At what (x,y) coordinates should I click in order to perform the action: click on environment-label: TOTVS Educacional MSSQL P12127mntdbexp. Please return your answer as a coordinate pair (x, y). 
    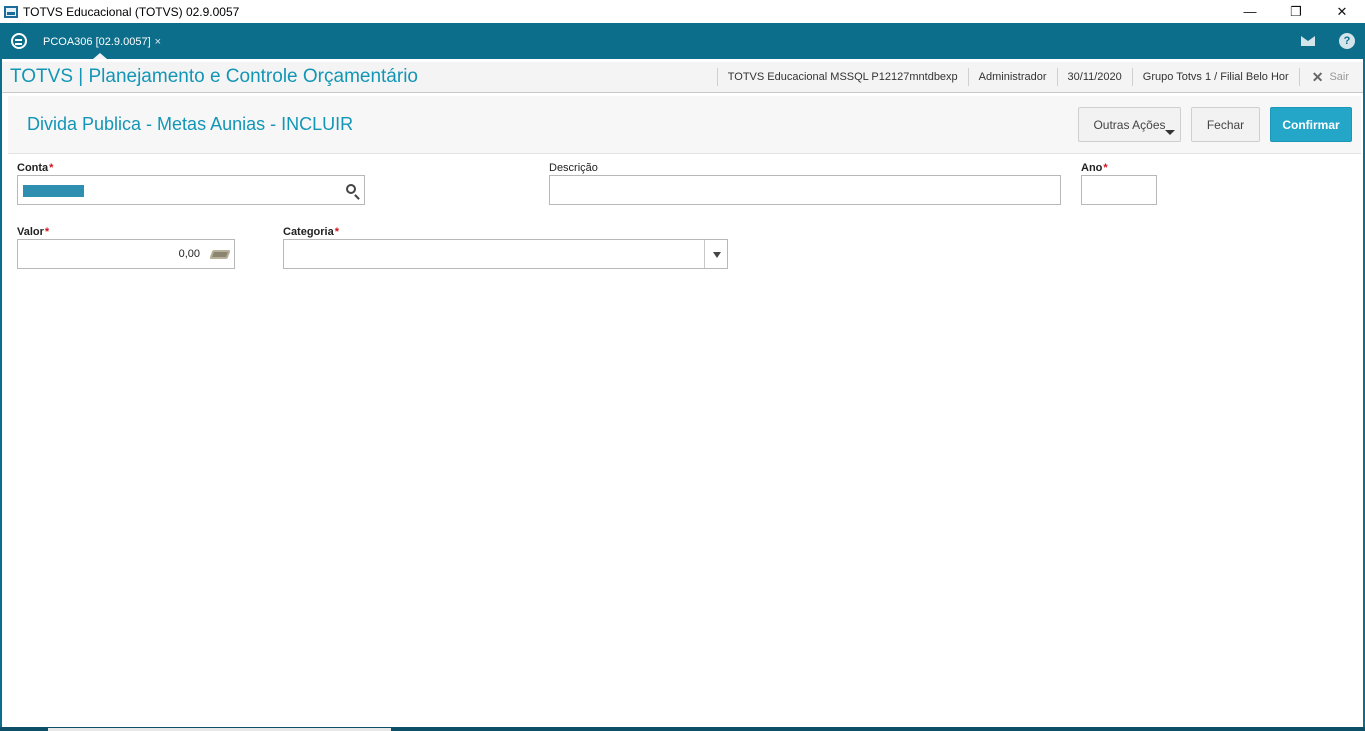
    Looking at the image, I should click on (842, 77).